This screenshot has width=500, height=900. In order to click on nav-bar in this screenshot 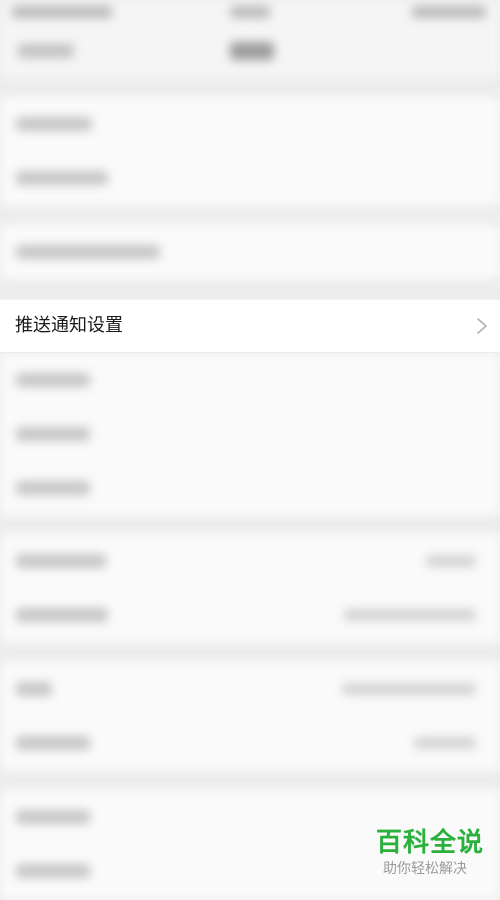, I will do `click(250, 52)`.